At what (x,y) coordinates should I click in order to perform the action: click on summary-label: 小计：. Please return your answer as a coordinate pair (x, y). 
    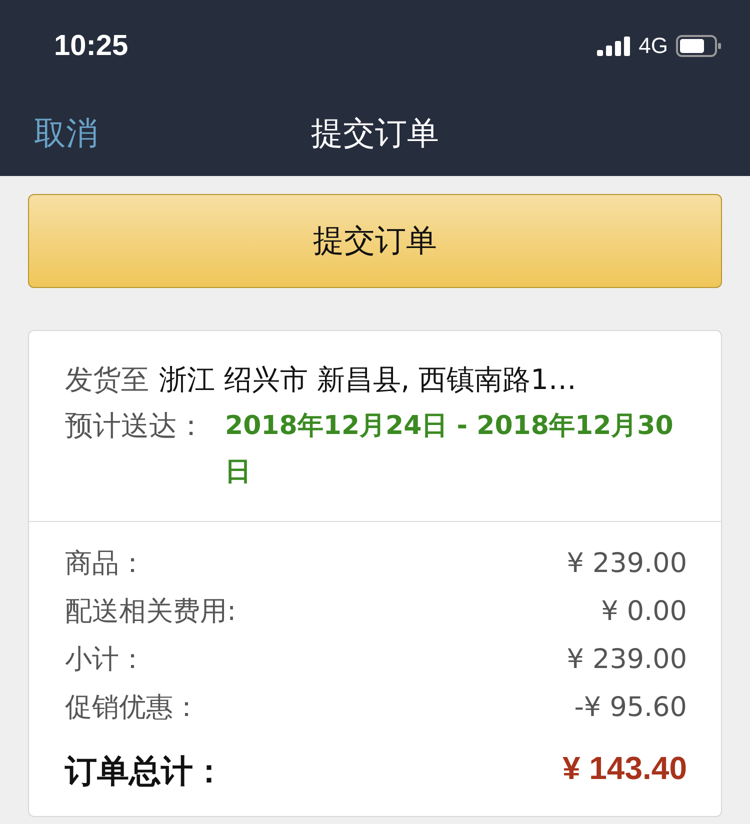
    Looking at the image, I should click on (105, 660).